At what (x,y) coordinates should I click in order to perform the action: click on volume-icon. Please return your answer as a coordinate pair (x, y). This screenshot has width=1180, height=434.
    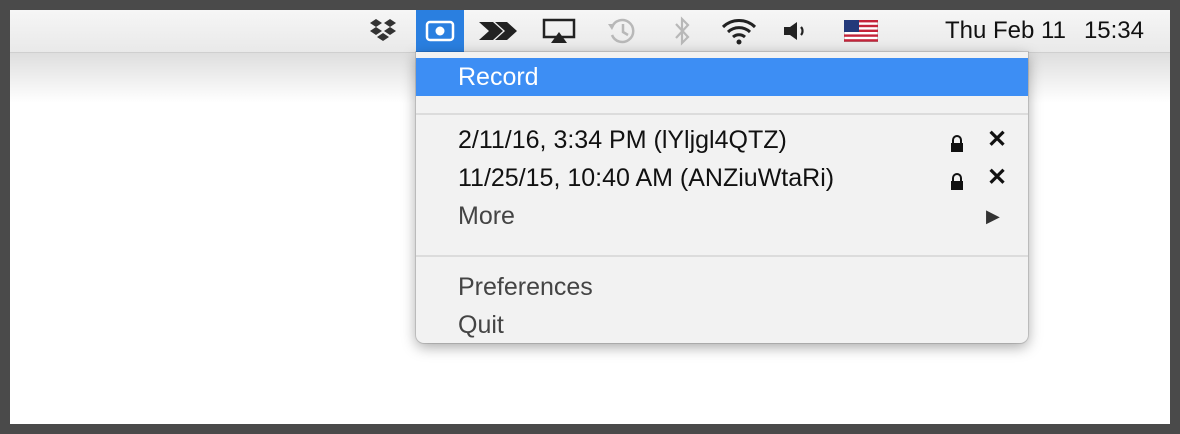
    Looking at the image, I should click on (795, 31).